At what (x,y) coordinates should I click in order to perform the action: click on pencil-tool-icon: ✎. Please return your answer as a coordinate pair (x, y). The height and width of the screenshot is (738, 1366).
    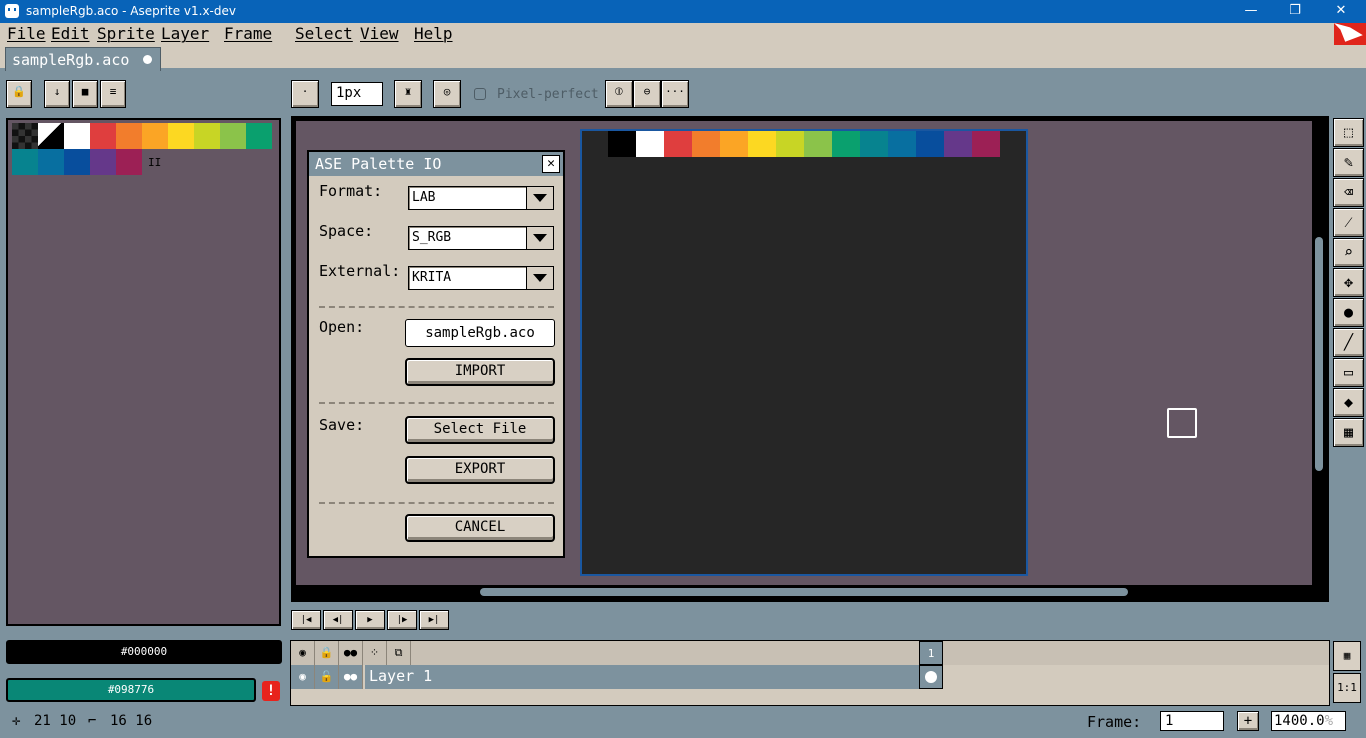
    Looking at the image, I should click on (1348, 162).